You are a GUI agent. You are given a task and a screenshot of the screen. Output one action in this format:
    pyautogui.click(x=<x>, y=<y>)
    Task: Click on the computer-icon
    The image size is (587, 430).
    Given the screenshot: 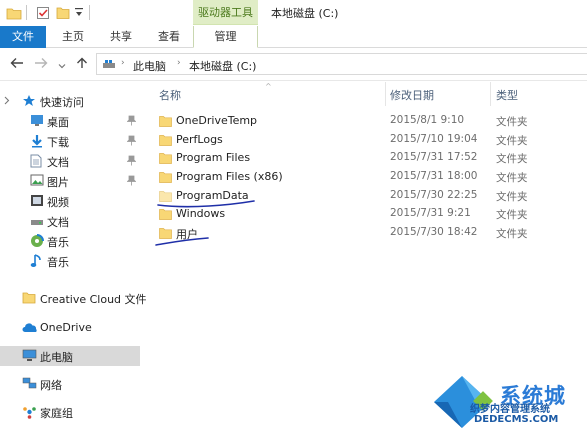 What is the action you would take?
    pyautogui.click(x=29, y=357)
    